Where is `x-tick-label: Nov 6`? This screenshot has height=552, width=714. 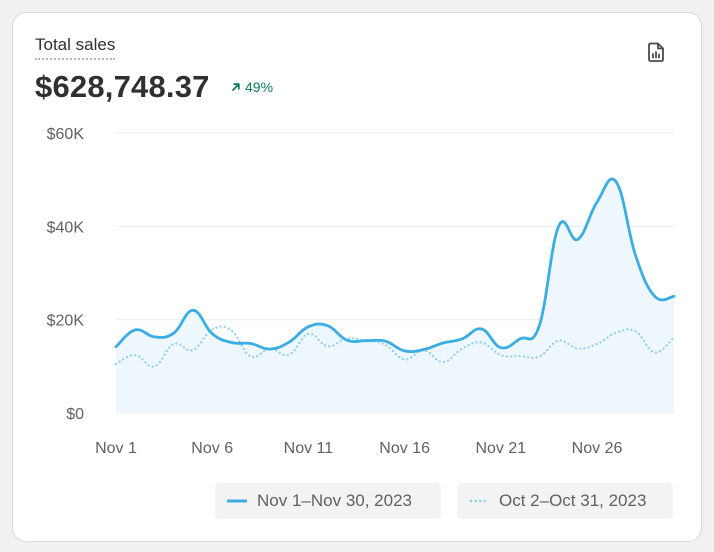
x-tick-label: Nov 6 is located at coordinates (212, 448).